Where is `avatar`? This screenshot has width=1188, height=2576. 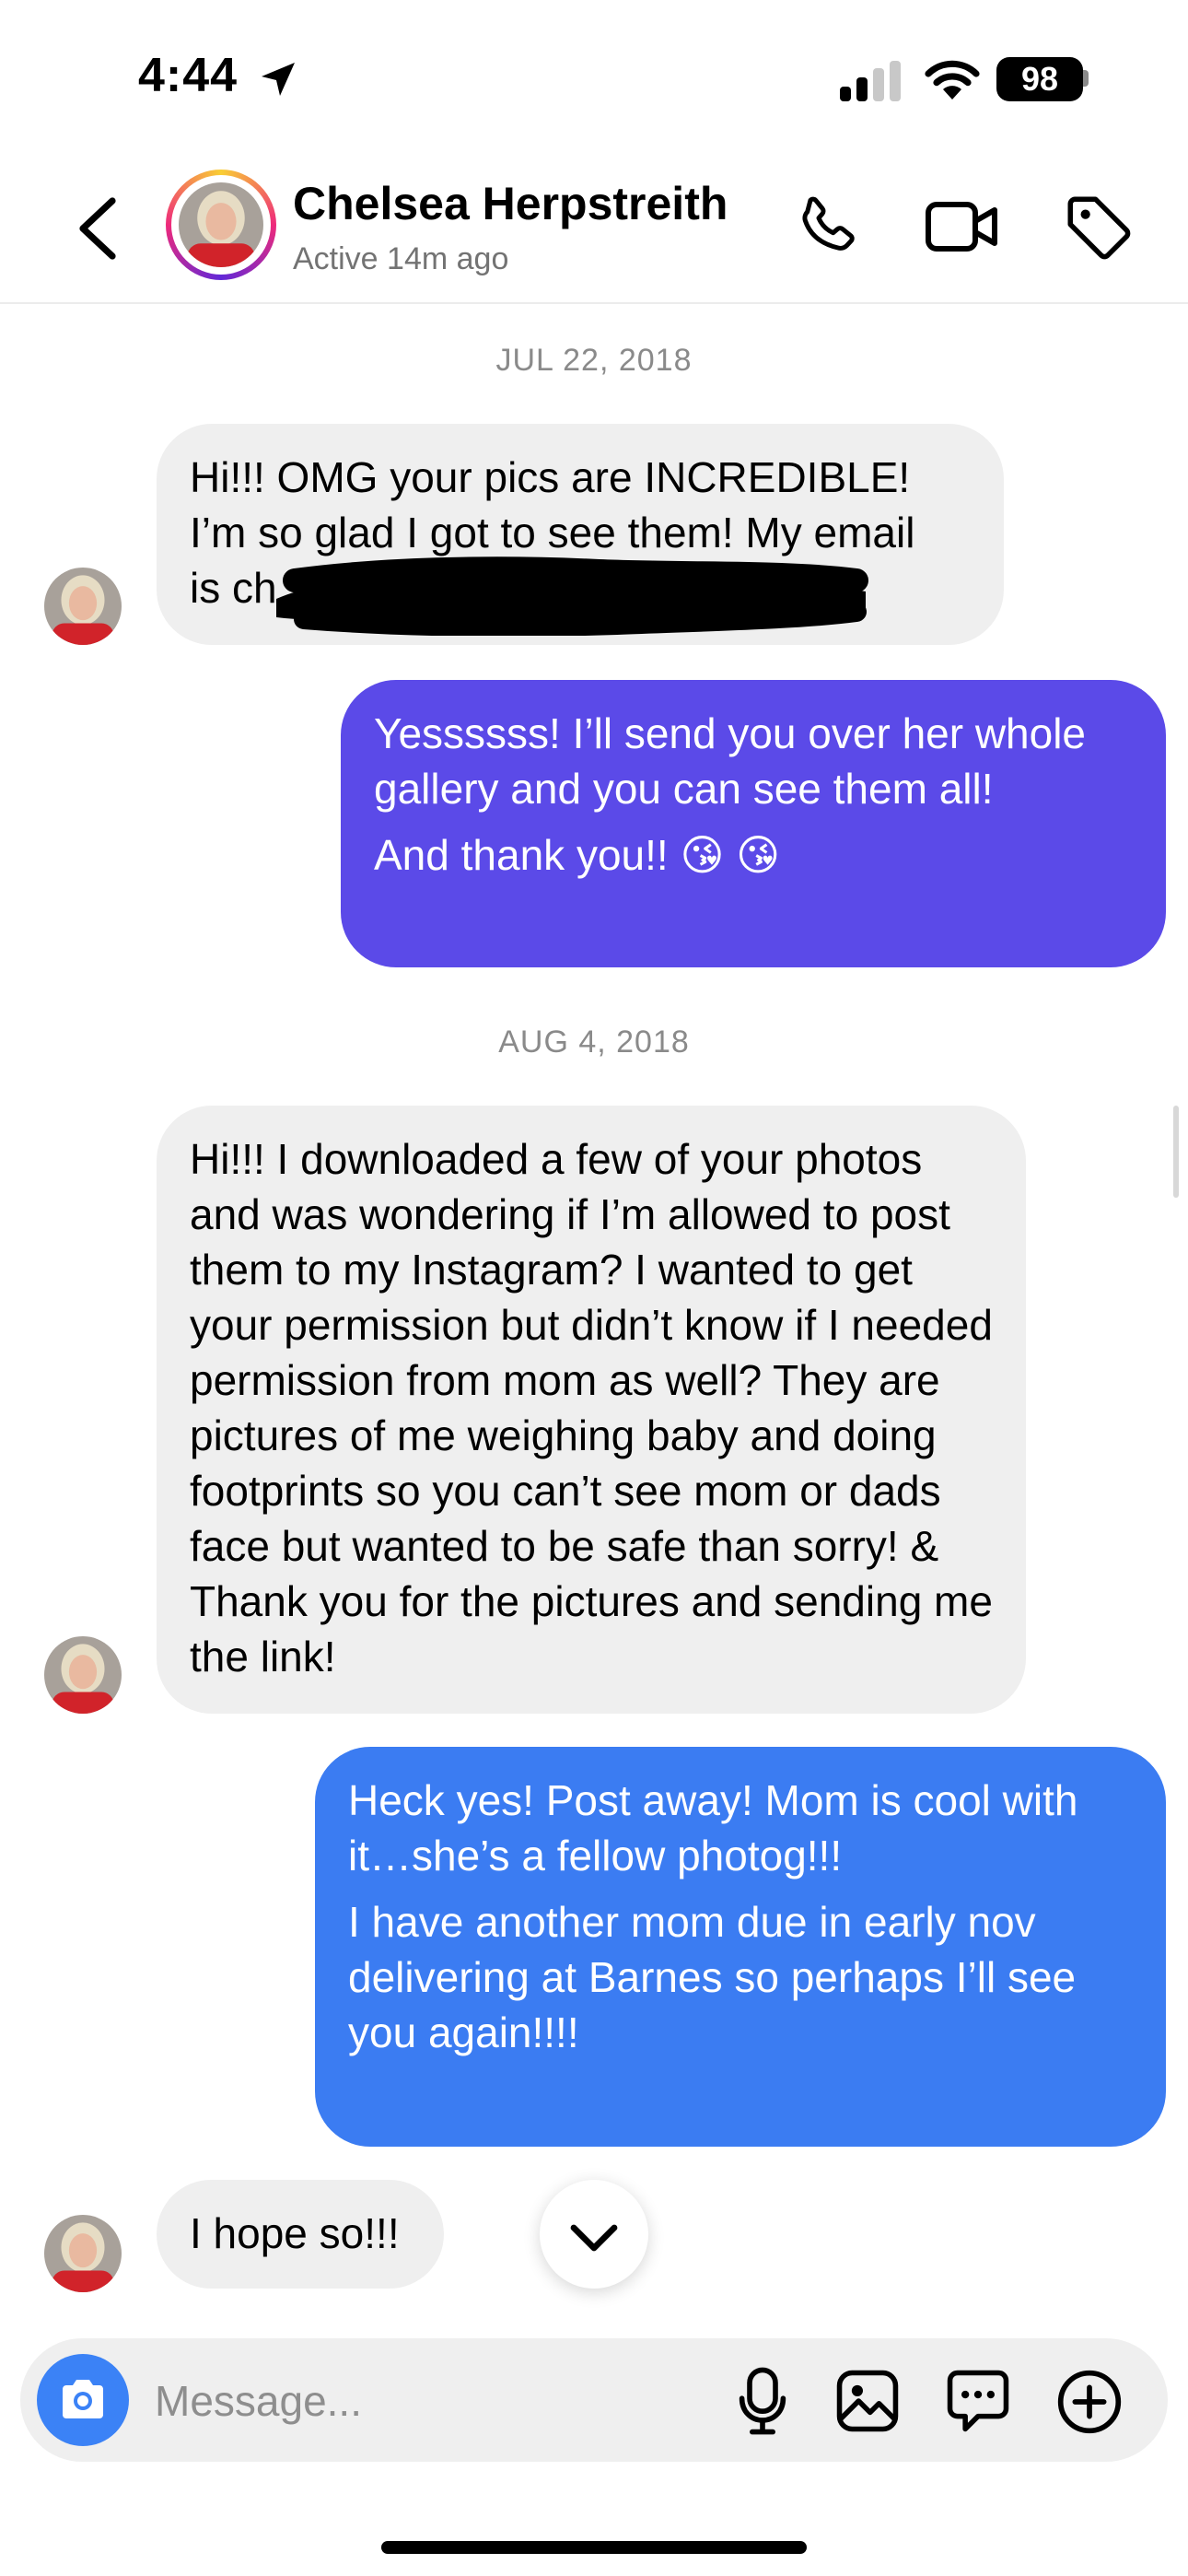
avatar is located at coordinates (221, 224).